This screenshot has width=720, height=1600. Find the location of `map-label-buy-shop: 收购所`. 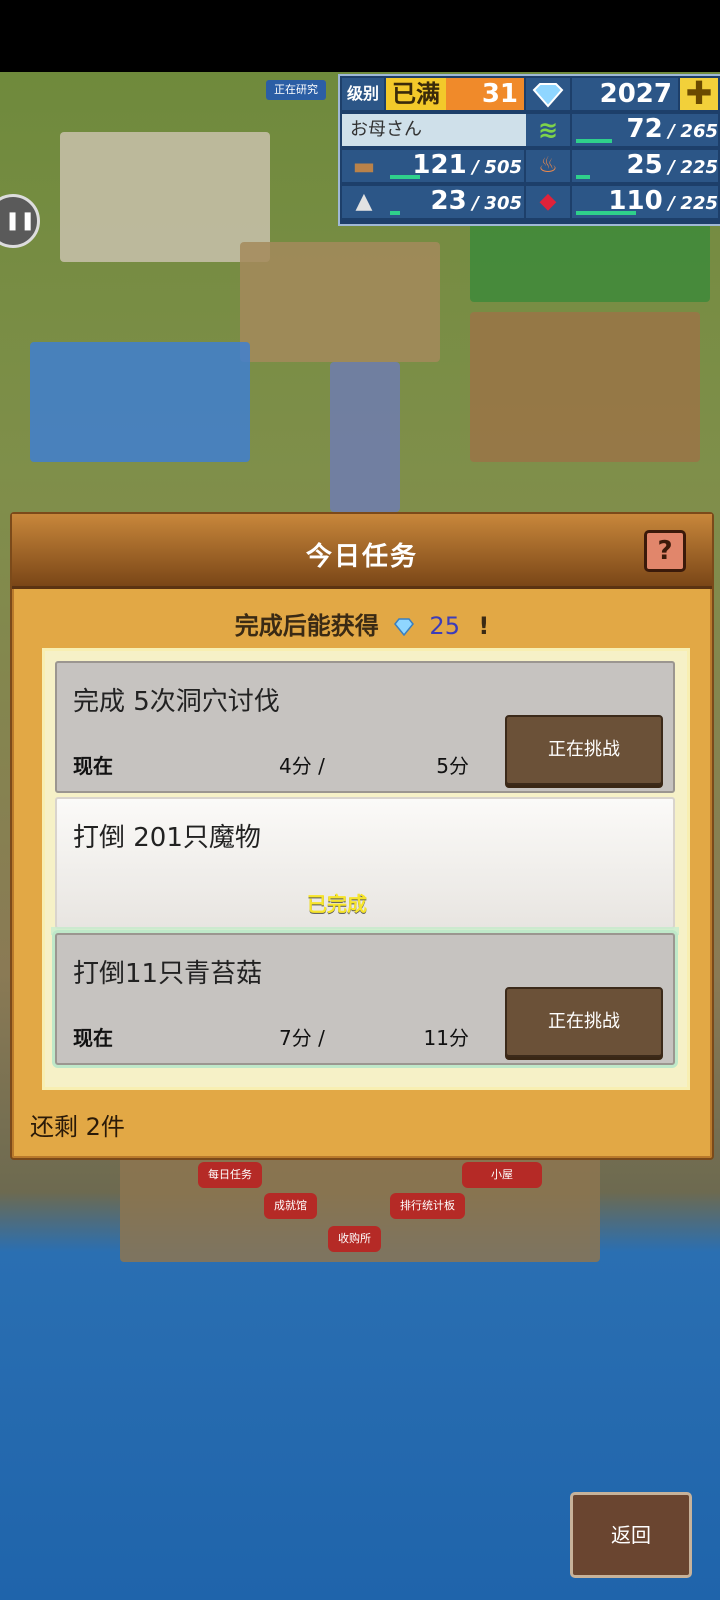

map-label-buy-shop: 收购所 is located at coordinates (354, 1239).